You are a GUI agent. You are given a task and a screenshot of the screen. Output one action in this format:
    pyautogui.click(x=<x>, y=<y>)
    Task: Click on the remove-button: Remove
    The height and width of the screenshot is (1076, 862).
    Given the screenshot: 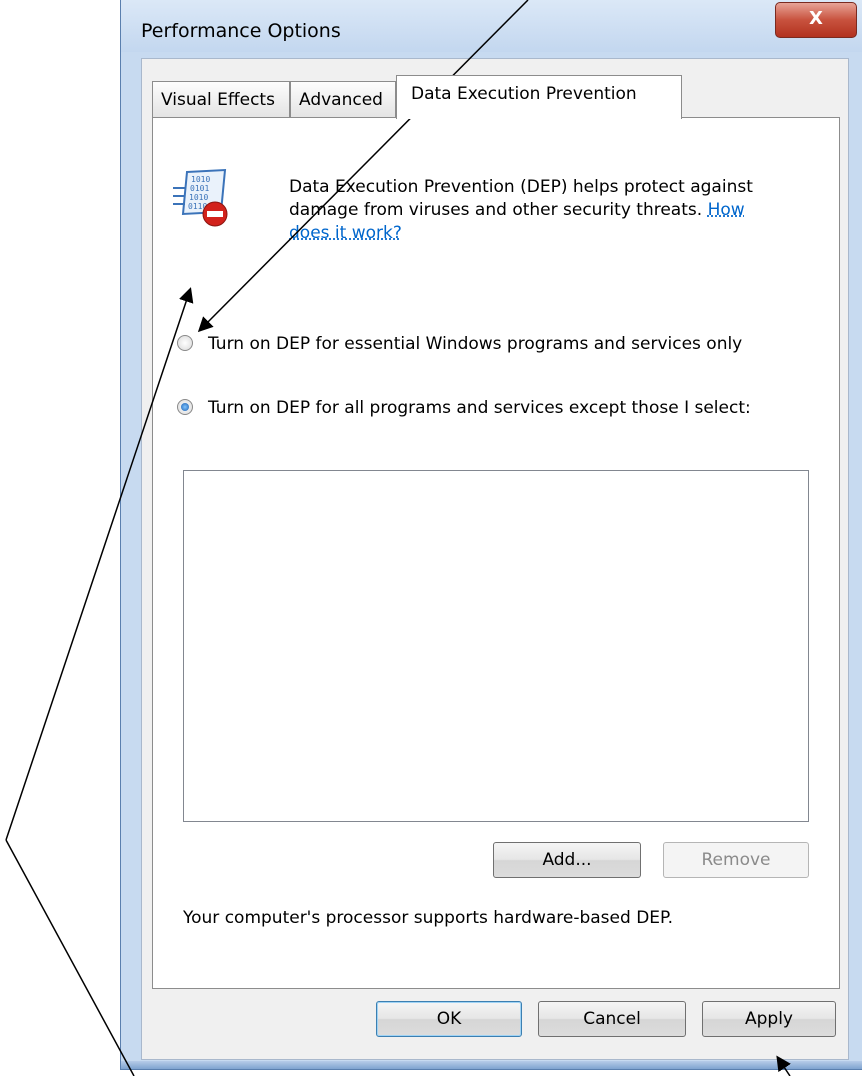 What is the action you would take?
    pyautogui.click(x=736, y=860)
    